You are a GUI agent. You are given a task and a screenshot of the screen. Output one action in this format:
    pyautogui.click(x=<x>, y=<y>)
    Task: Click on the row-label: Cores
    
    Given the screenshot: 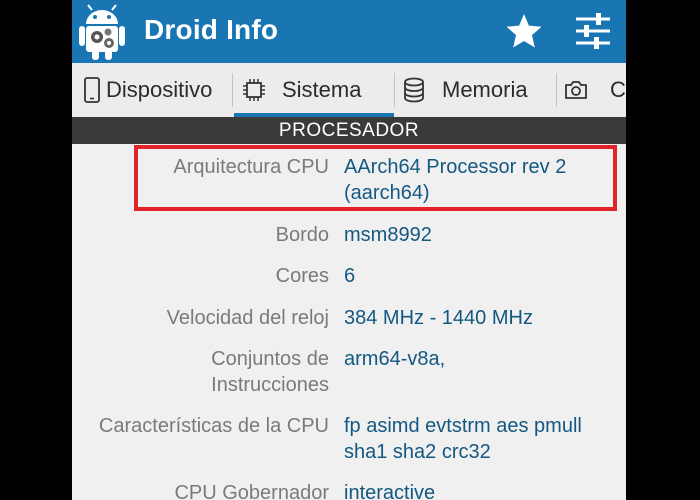 What is the action you would take?
    pyautogui.click(x=302, y=276)
    